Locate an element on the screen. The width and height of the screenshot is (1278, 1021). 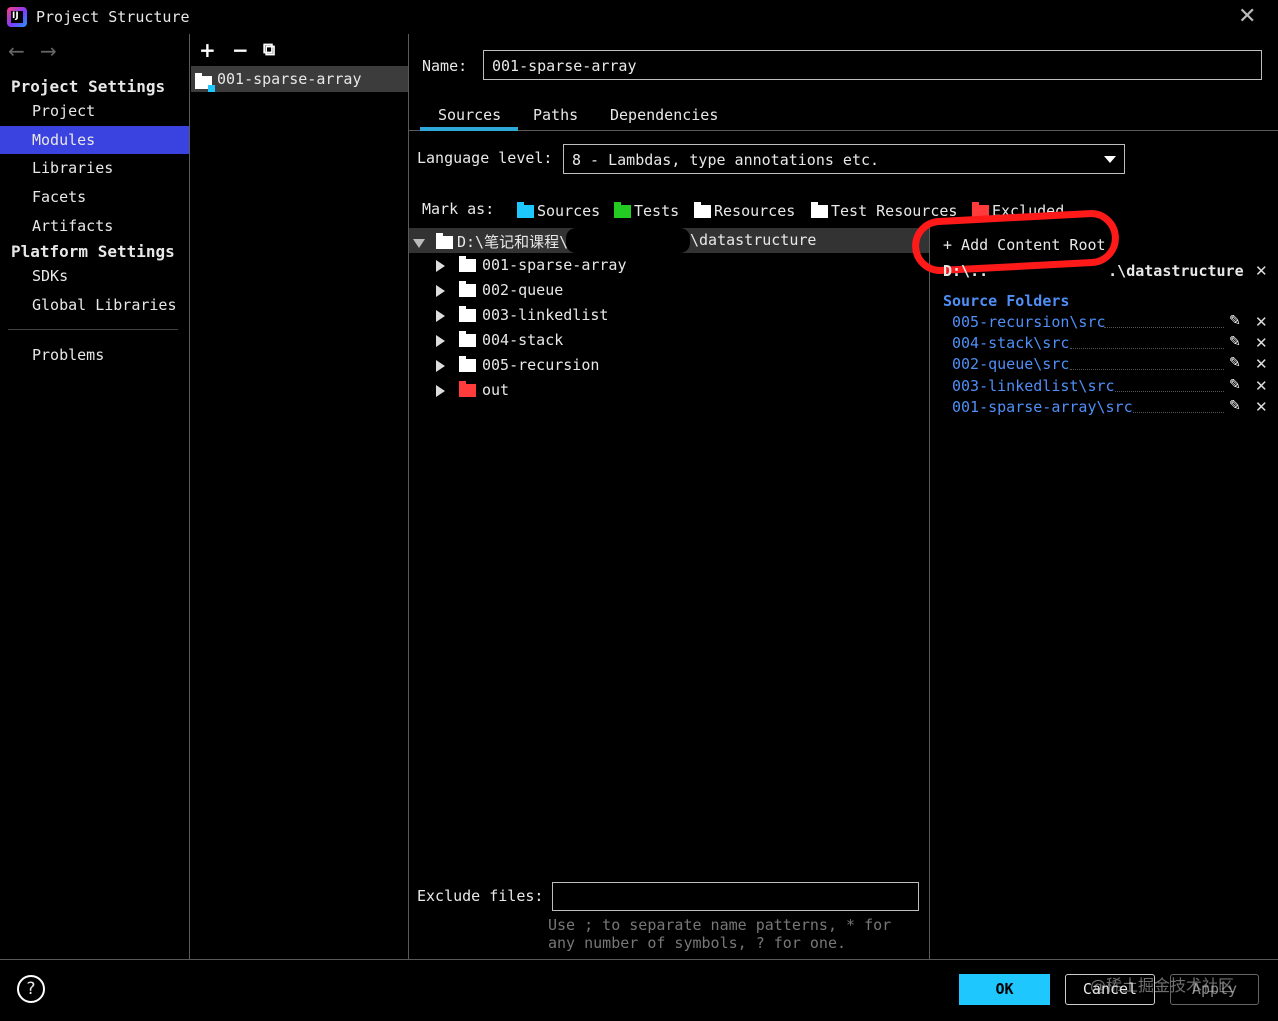
redaction-blob is located at coordinates (628, 240).